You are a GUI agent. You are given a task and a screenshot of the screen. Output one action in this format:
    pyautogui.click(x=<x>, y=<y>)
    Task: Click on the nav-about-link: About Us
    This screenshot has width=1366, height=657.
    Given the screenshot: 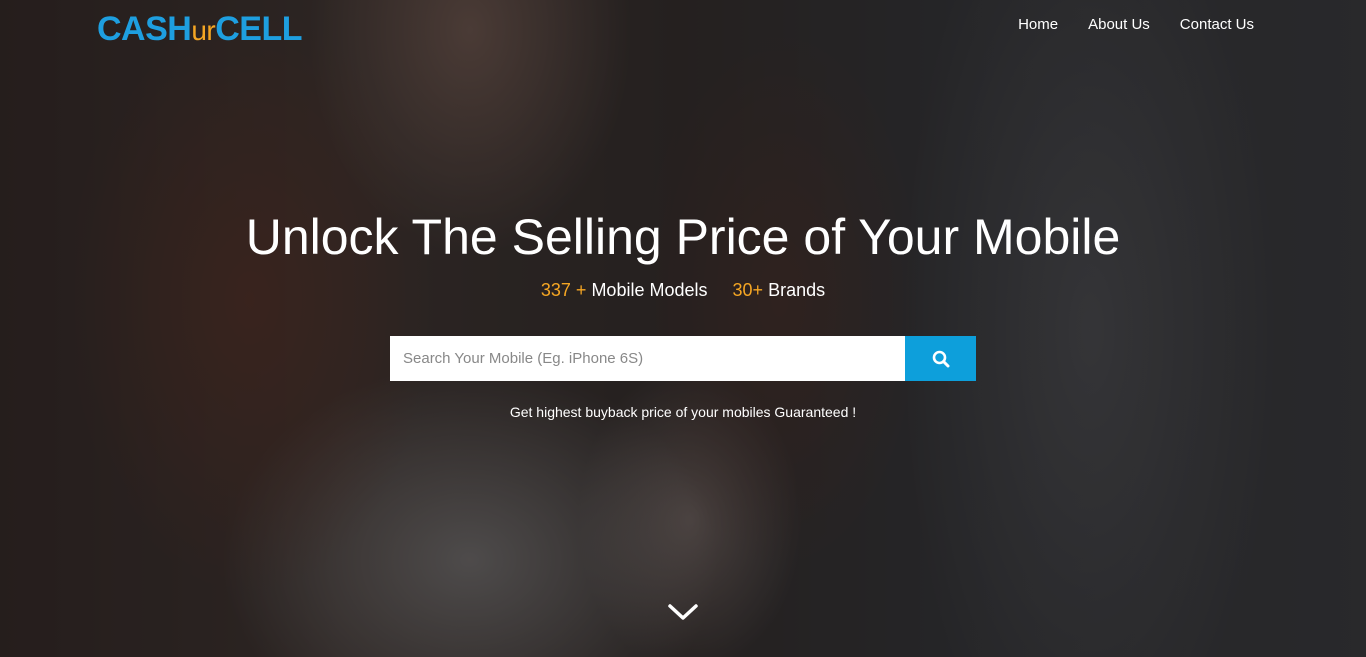 What is the action you would take?
    pyautogui.click(x=1119, y=24)
    